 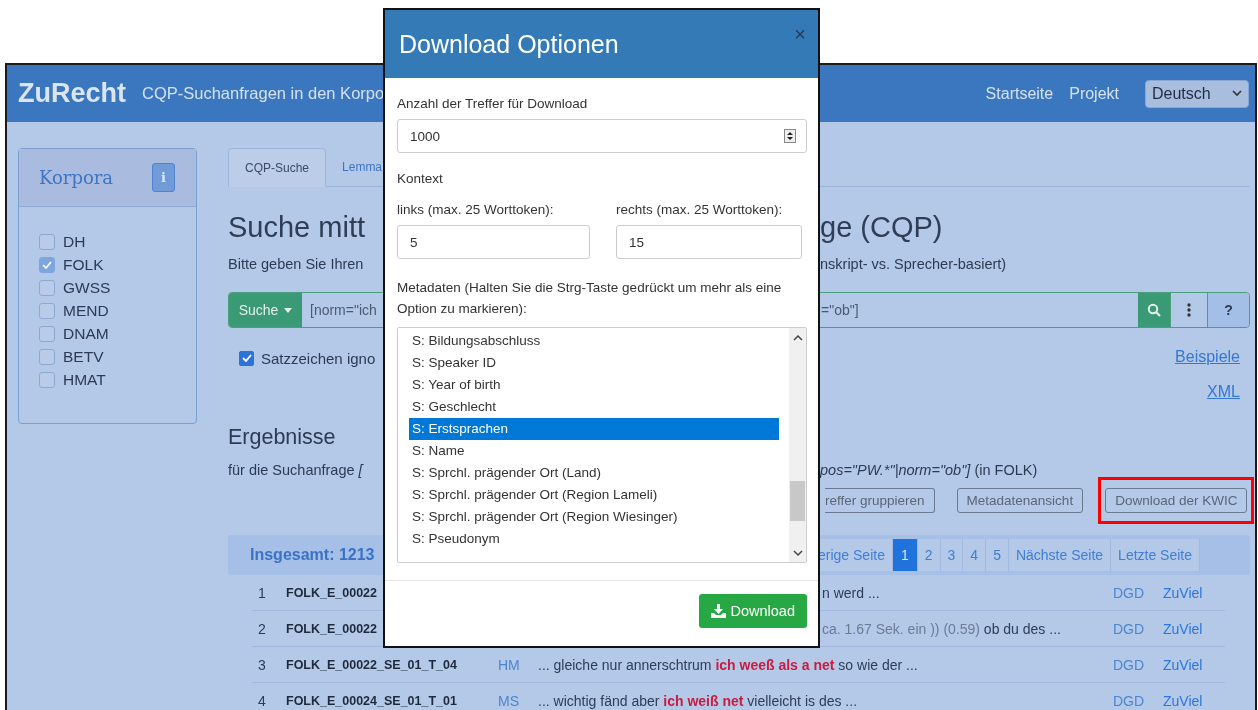 What do you see at coordinates (318, 358) in the screenshot?
I see `checkbox-label: Satzzeichen igno` at bounding box center [318, 358].